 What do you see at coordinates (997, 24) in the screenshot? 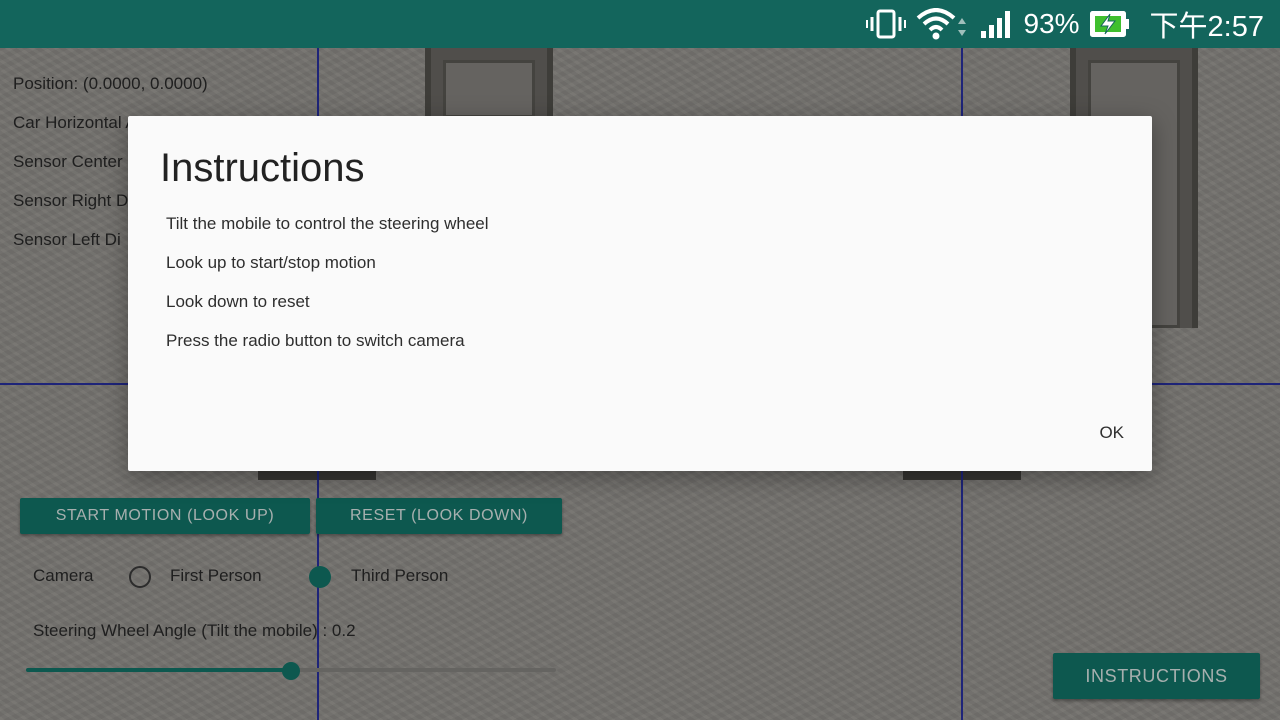
I see `signal-icon` at bounding box center [997, 24].